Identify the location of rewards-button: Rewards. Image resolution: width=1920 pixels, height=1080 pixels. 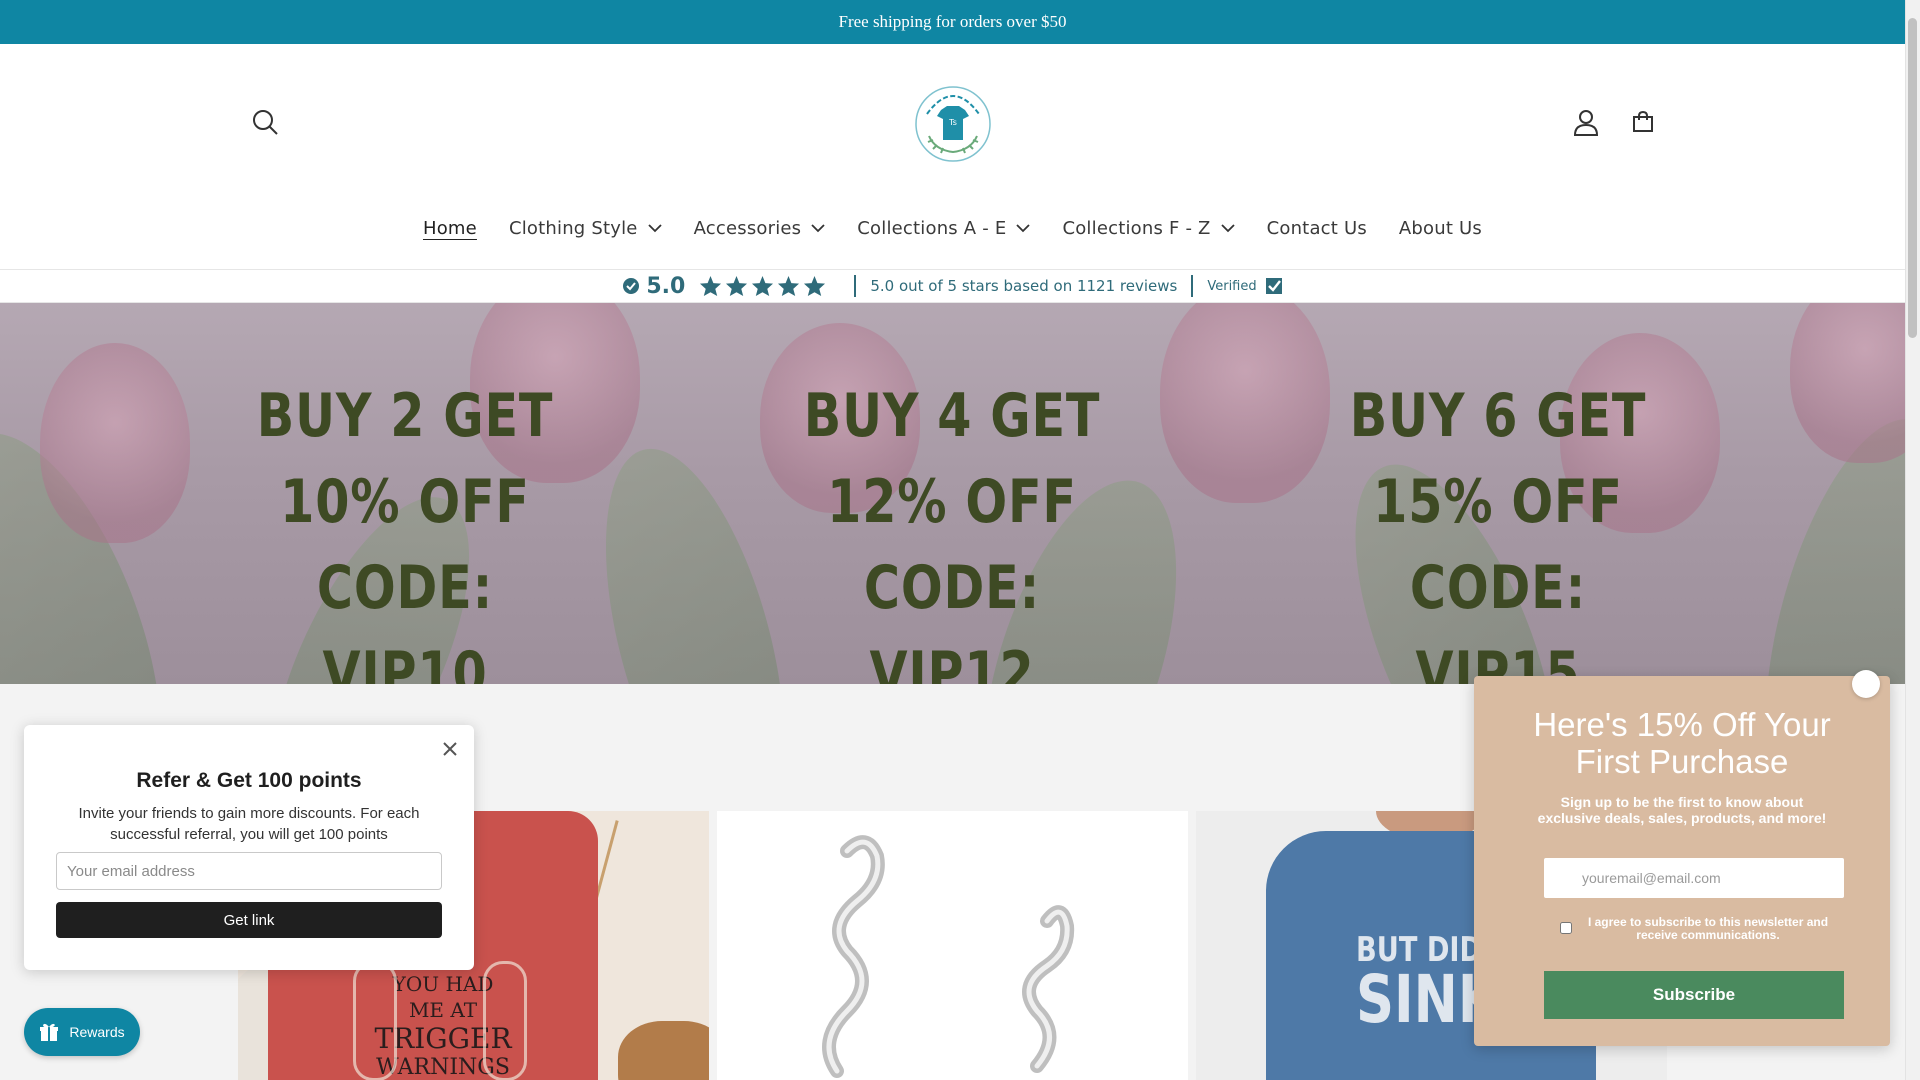
(82, 1032).